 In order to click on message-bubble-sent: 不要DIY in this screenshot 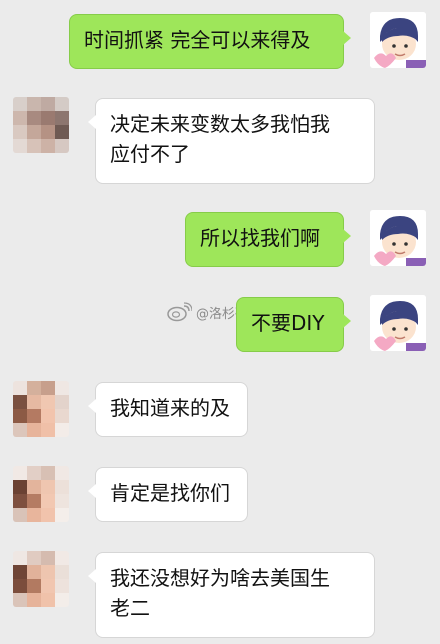, I will do `click(293, 324)`.